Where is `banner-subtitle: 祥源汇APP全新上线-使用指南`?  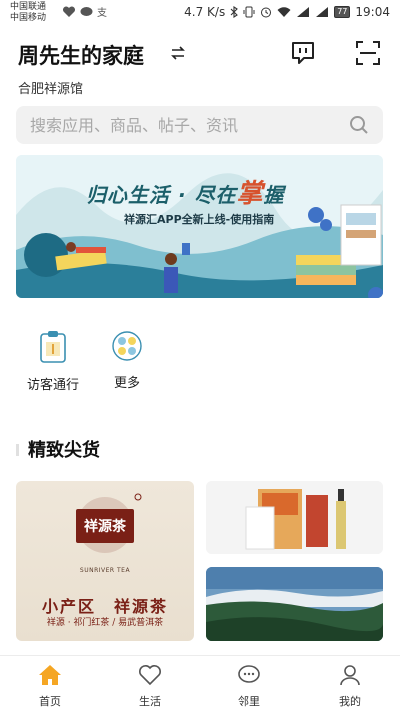
banner-subtitle: 祥源汇APP全新上线-使用指南 is located at coordinates (199, 219).